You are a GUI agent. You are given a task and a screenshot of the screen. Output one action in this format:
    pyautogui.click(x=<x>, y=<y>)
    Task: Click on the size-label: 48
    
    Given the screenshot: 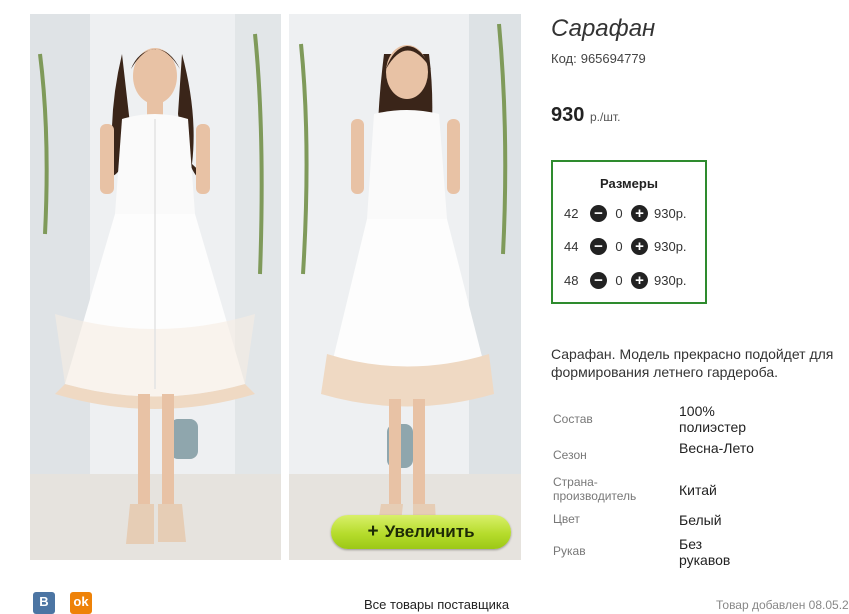 What is the action you would take?
    pyautogui.click(x=571, y=280)
    